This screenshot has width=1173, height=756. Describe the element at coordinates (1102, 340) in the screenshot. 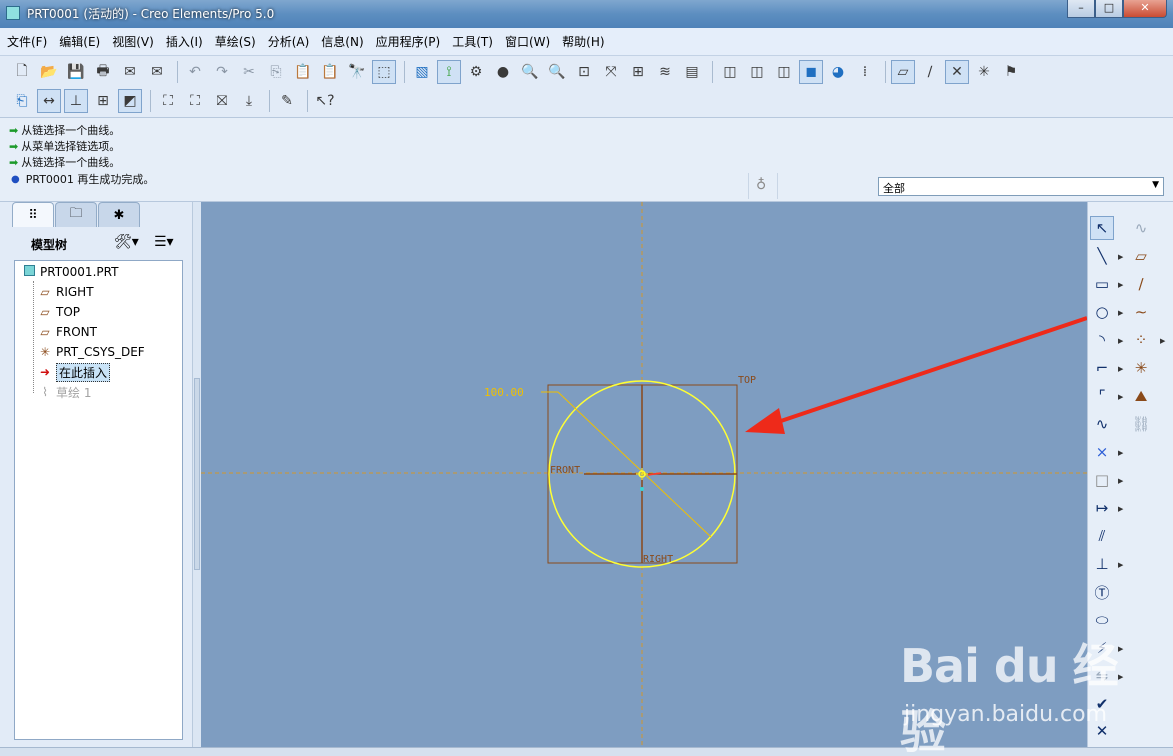

I see `arc-tool-icon: ◝` at that location.